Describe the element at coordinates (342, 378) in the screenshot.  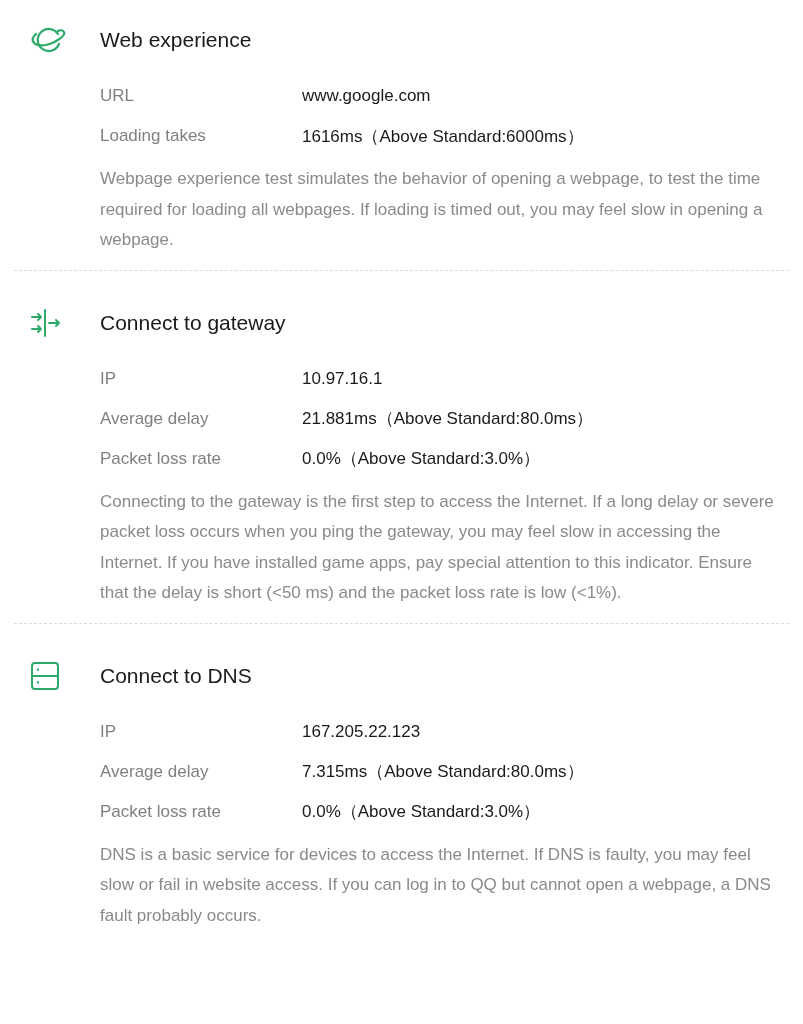
I see `field-value: 10.97.16.1` at that location.